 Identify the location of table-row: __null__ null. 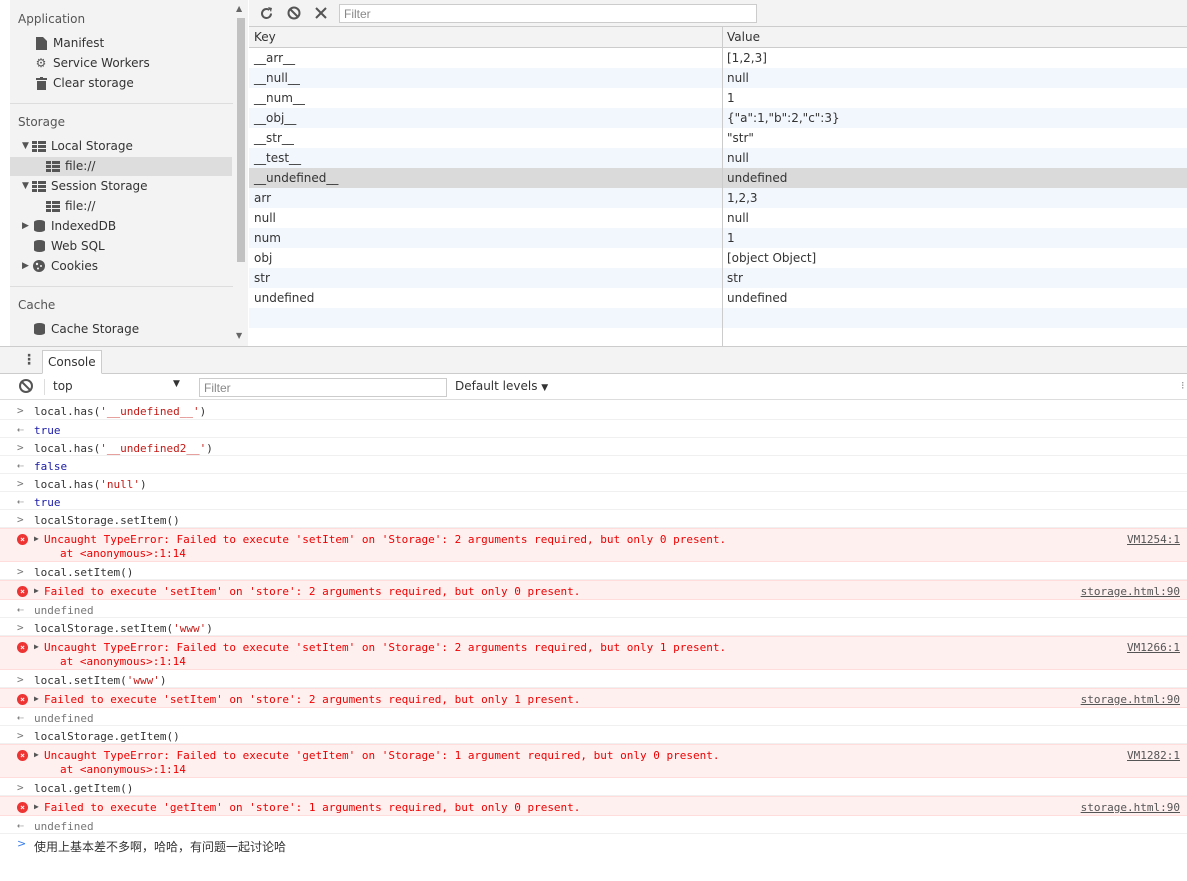
(718, 78).